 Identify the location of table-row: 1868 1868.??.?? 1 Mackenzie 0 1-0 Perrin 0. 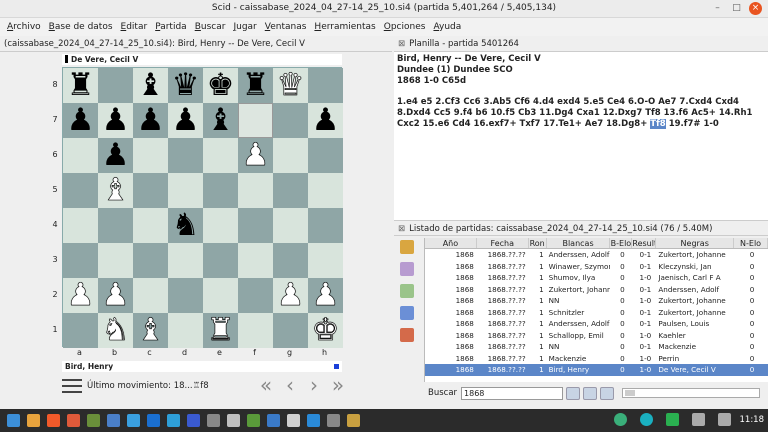
(596, 359).